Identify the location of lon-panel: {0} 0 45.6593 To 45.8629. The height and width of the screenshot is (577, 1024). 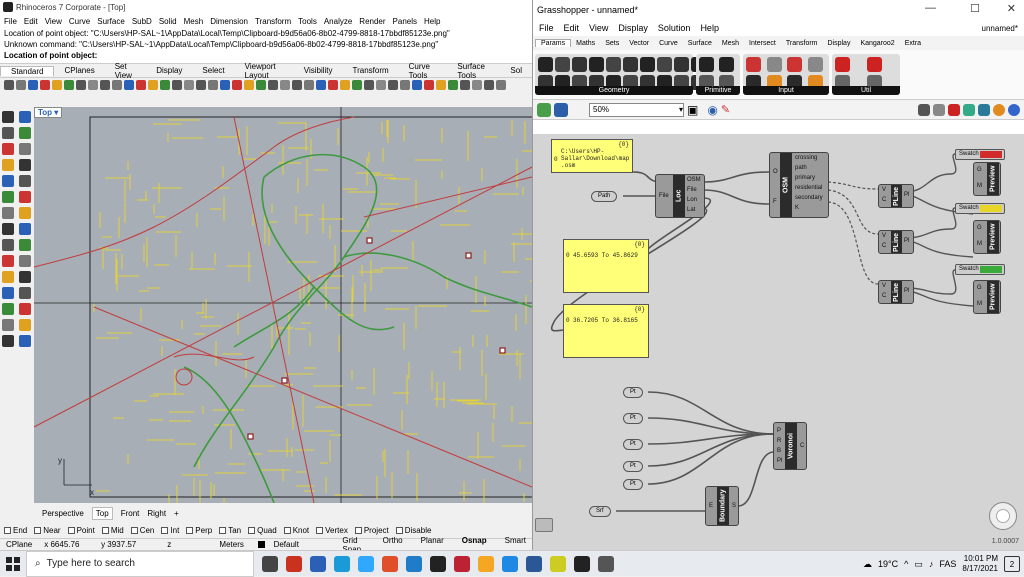
(606, 266).